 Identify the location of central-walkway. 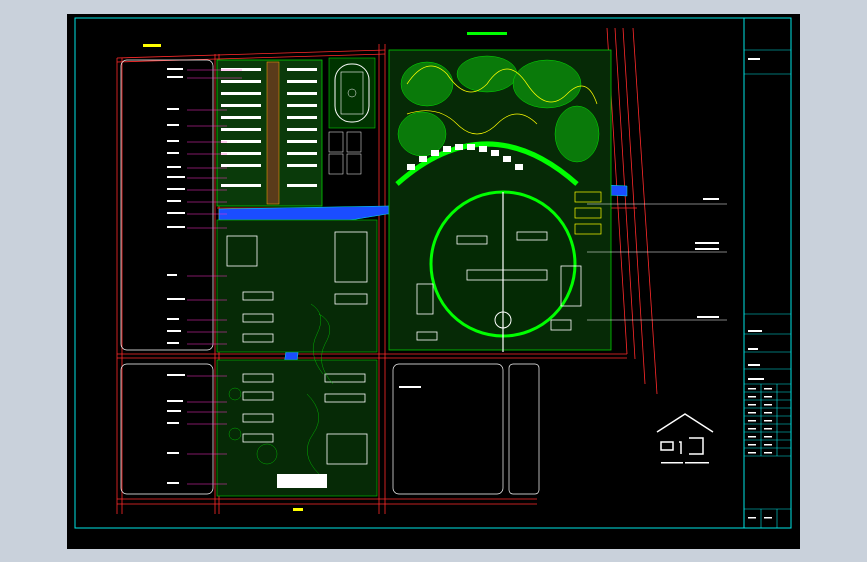
(273, 133).